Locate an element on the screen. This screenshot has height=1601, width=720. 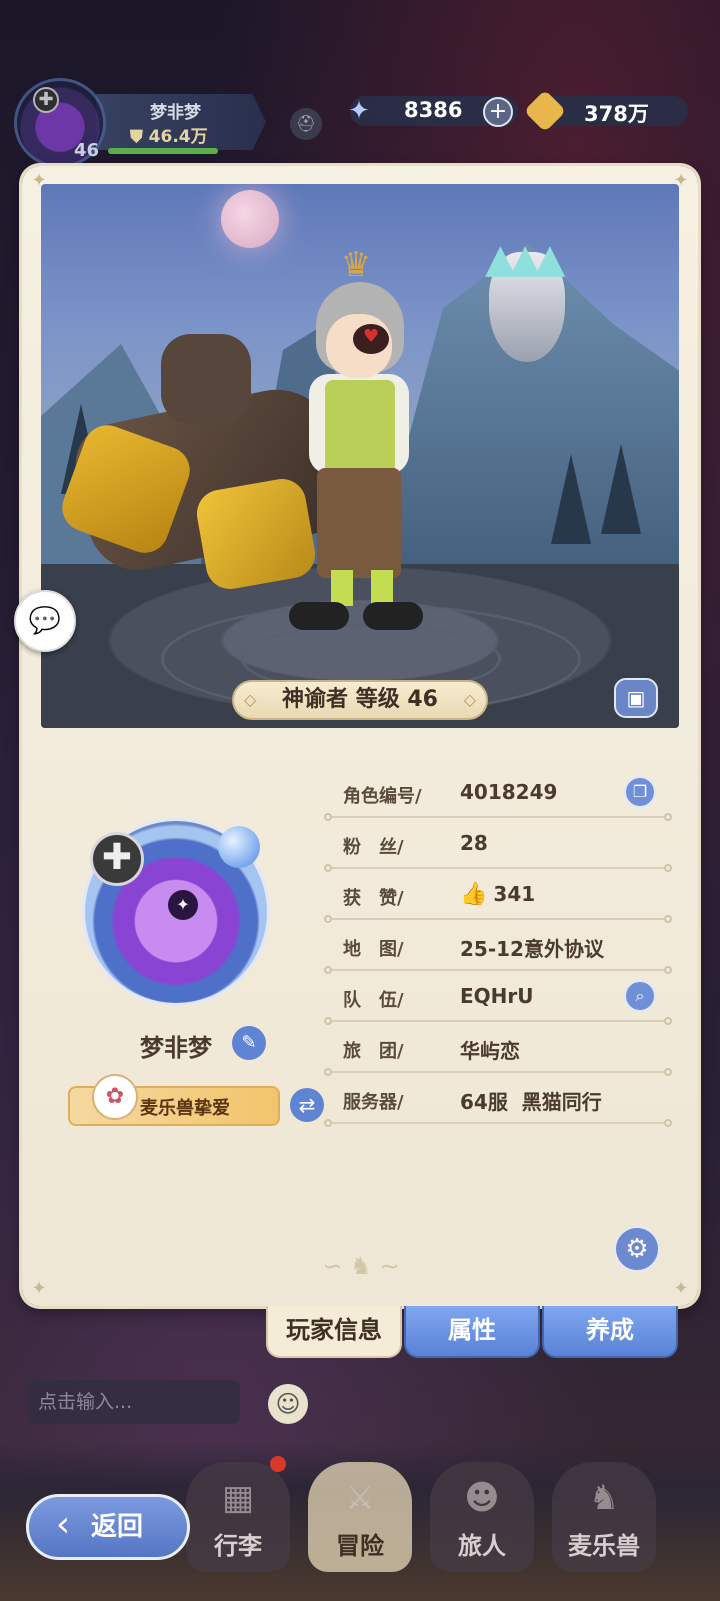
info-row-id: 角色编号/ 4018249 is located at coordinates (498, 799).